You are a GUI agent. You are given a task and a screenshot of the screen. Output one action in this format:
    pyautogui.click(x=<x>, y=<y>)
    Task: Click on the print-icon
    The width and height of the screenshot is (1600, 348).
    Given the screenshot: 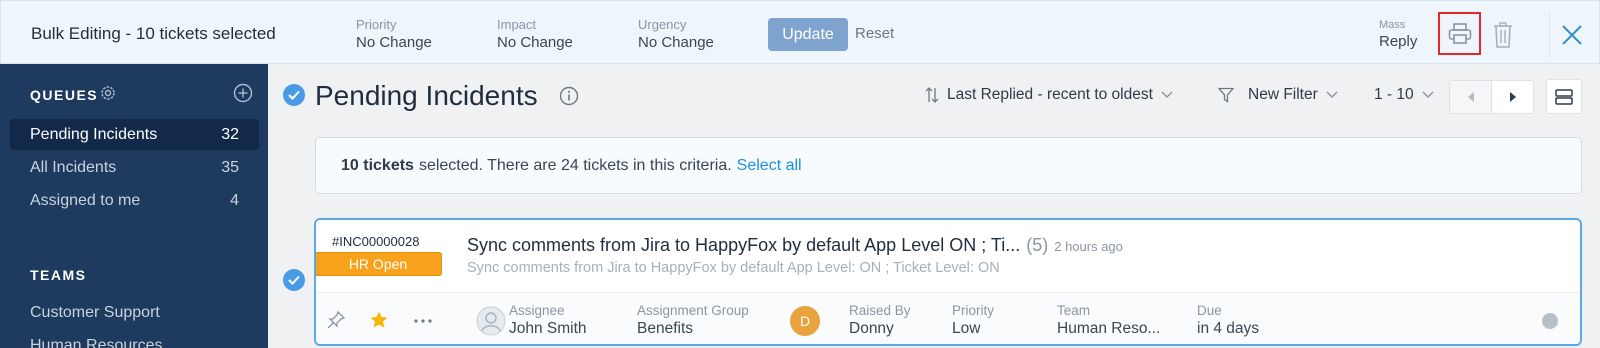 What is the action you would take?
    pyautogui.click(x=1459, y=33)
    